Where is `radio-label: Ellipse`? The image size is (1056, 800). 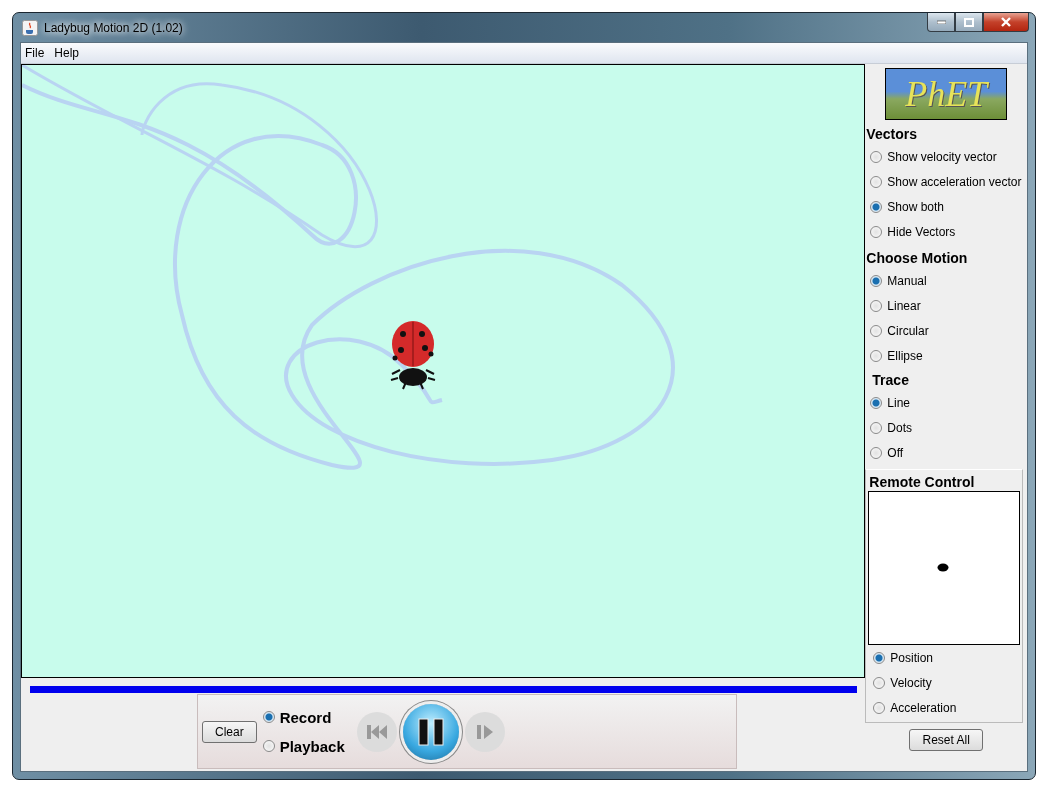 radio-label: Ellipse is located at coordinates (905, 355).